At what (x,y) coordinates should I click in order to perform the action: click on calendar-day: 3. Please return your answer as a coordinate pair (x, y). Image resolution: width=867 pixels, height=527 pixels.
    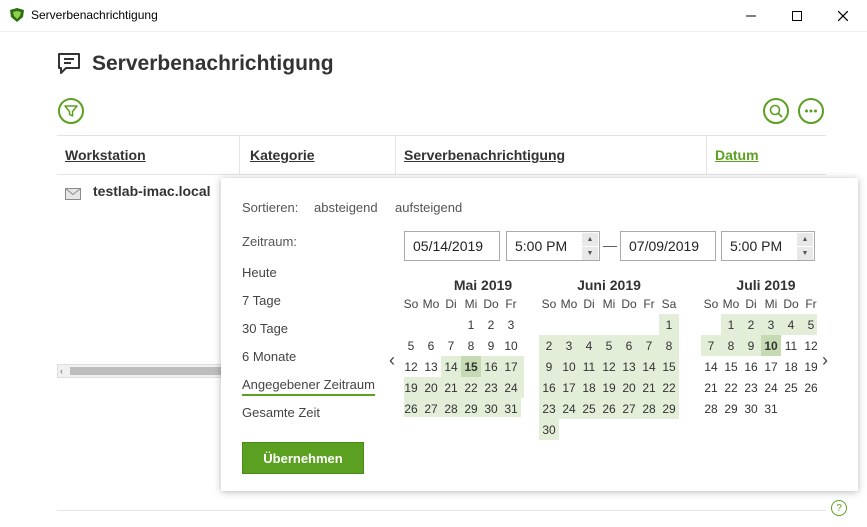
    Looking at the image, I should click on (569, 345).